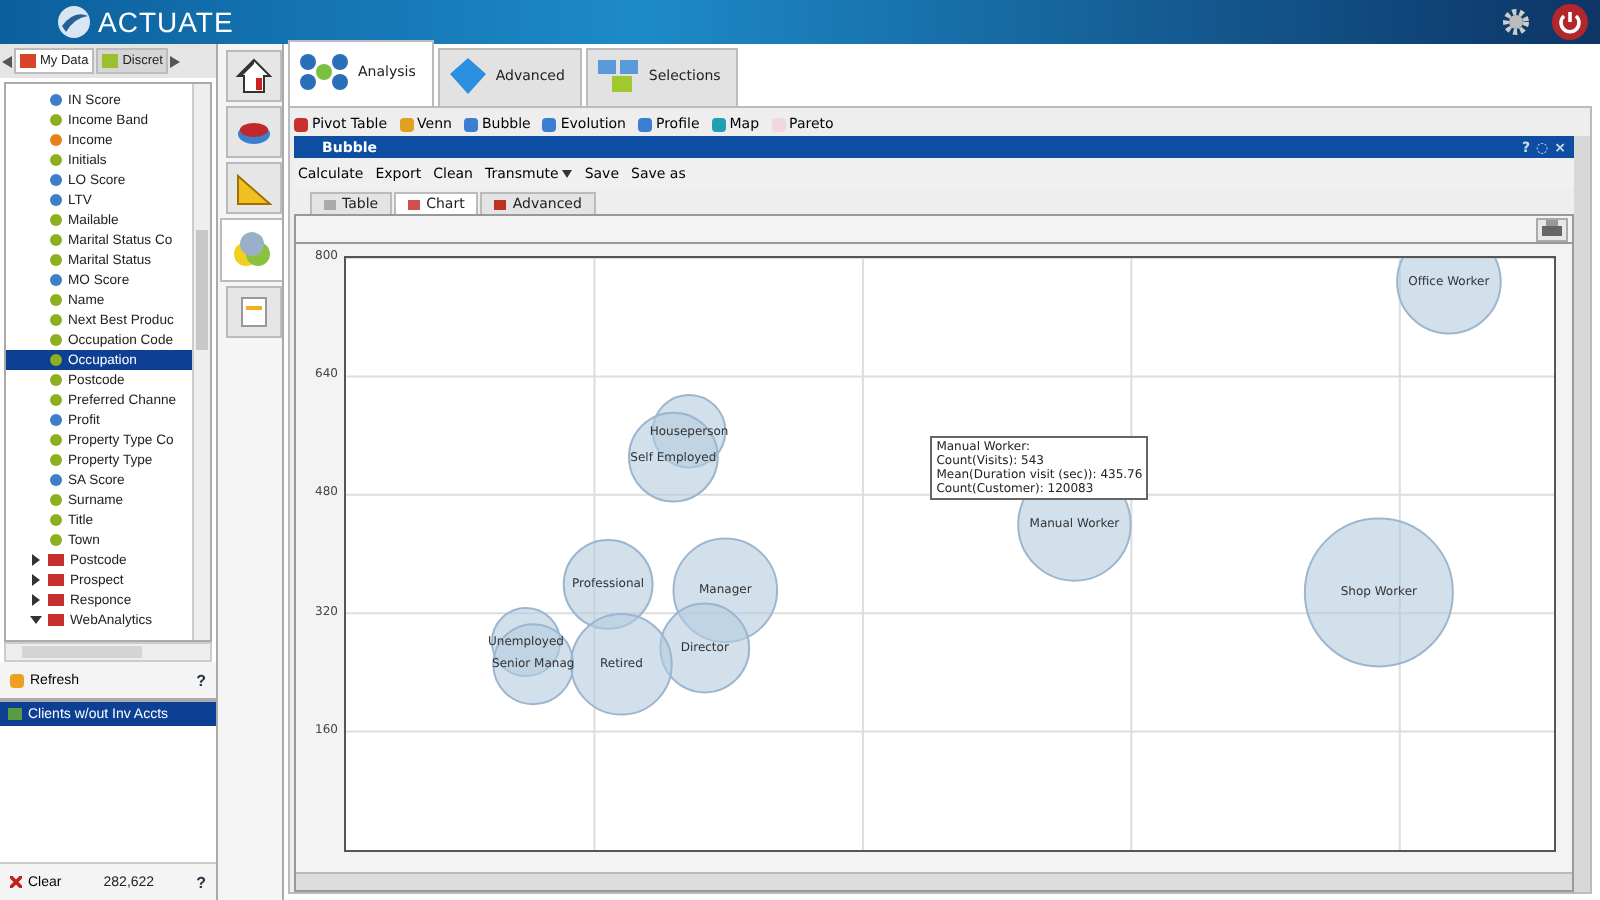  I want to click on ruler-icon, so click(254, 188).